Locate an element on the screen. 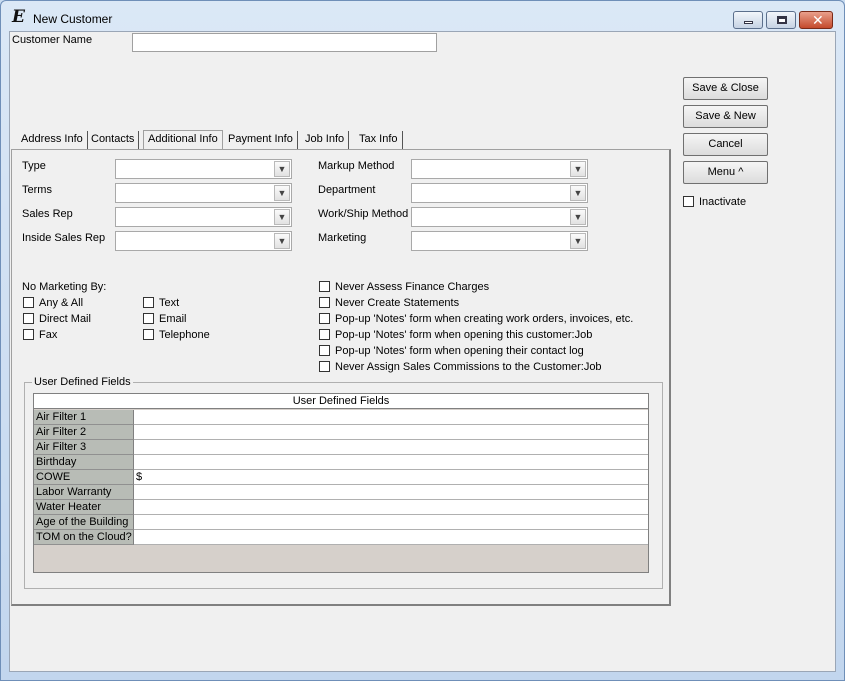 This screenshot has height=681, width=845. table-row: Air Filter 1 is located at coordinates (341, 417).